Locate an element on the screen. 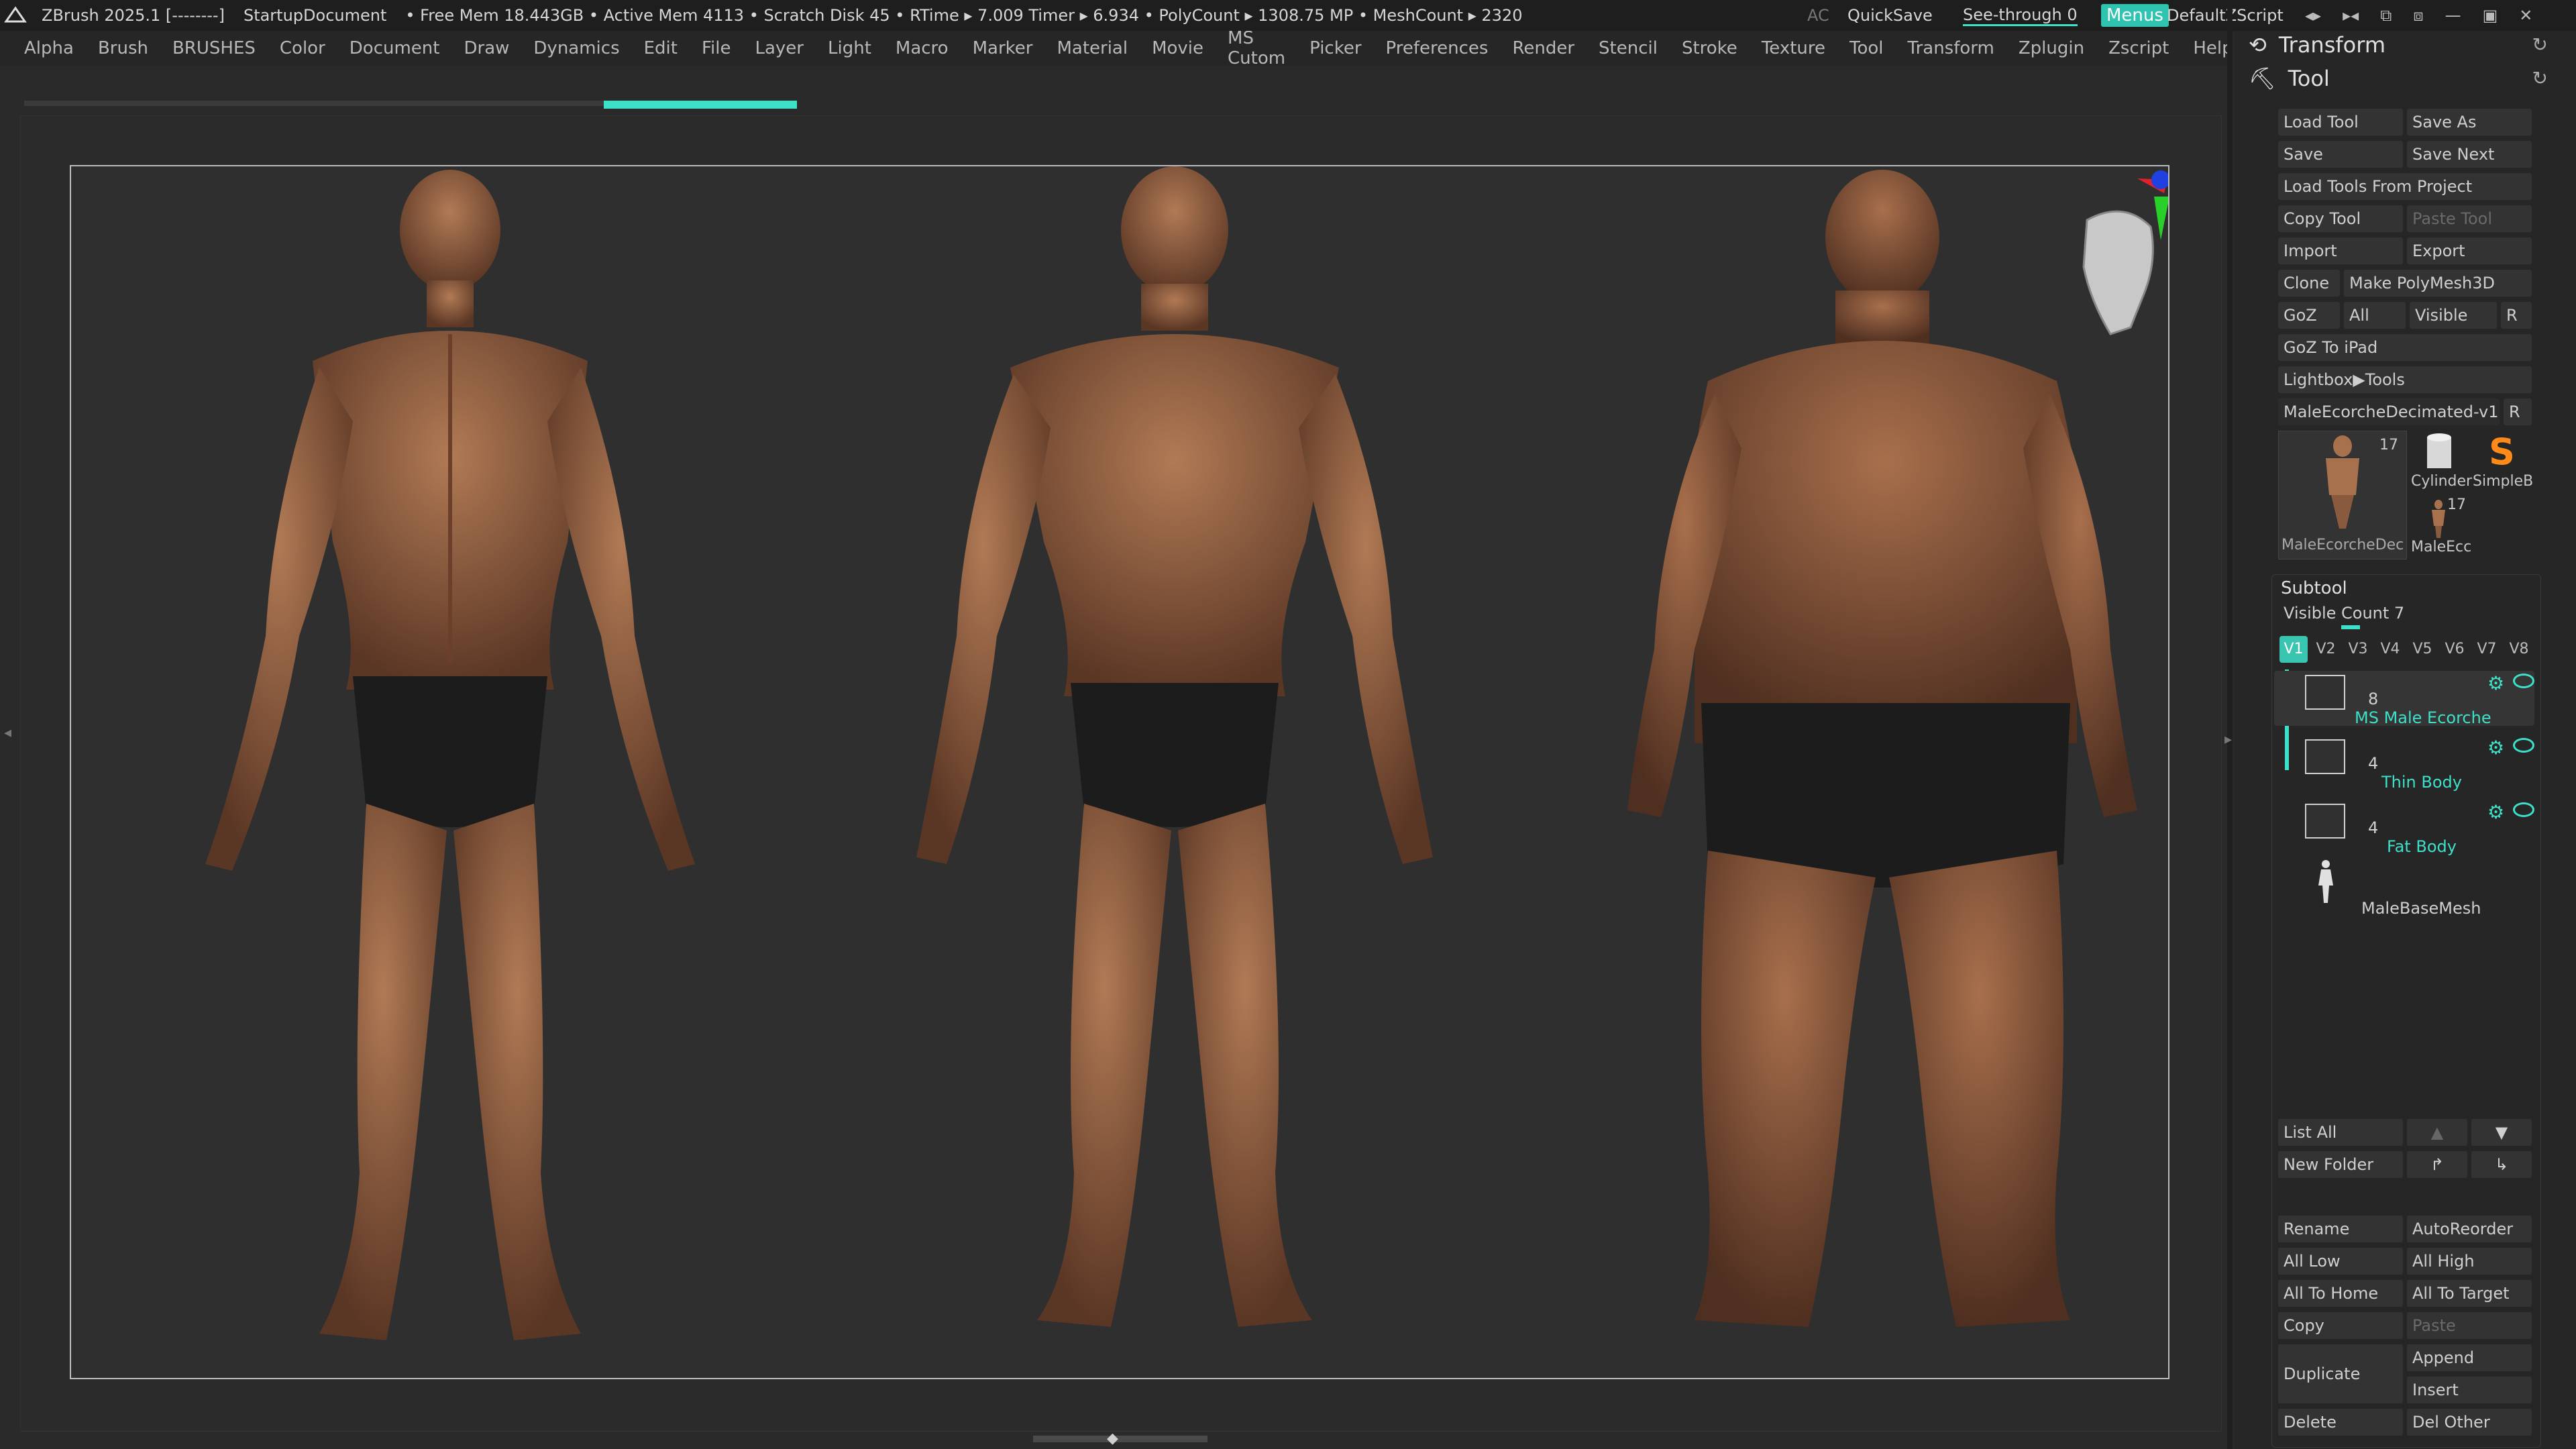 This screenshot has width=2576, height=1449. goz-visible-button: Visible is located at coordinates (2453, 315).